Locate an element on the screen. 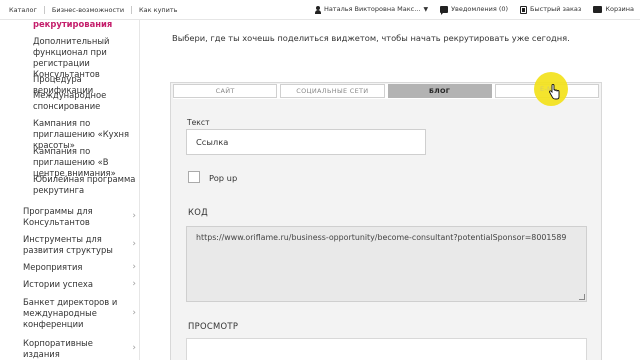 The image size is (640, 360). user-menu: Наталья Викторовна Макс... ▼ is located at coordinates (371, 9).